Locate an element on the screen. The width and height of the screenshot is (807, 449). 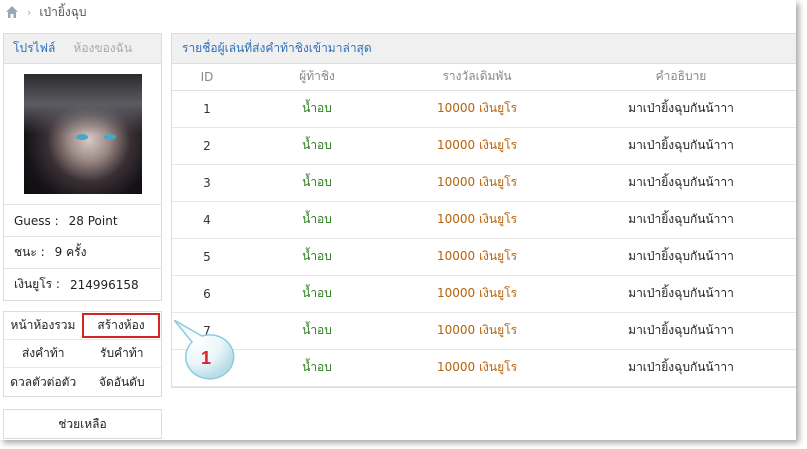
stat-euro: เงินยูโร : 214996158 is located at coordinates (82, 284).